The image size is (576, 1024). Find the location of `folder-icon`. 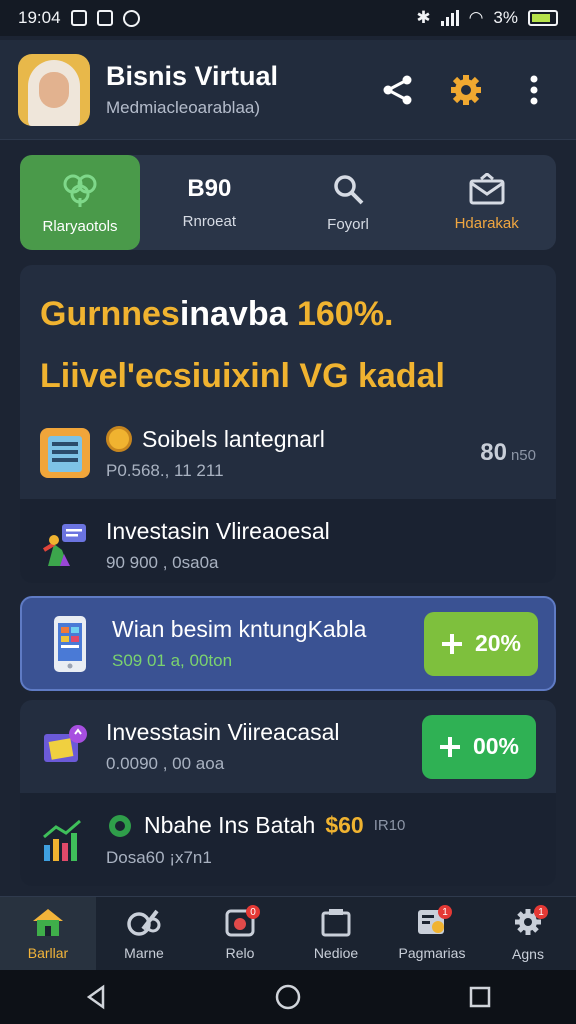

folder-icon is located at coordinates (336, 922).